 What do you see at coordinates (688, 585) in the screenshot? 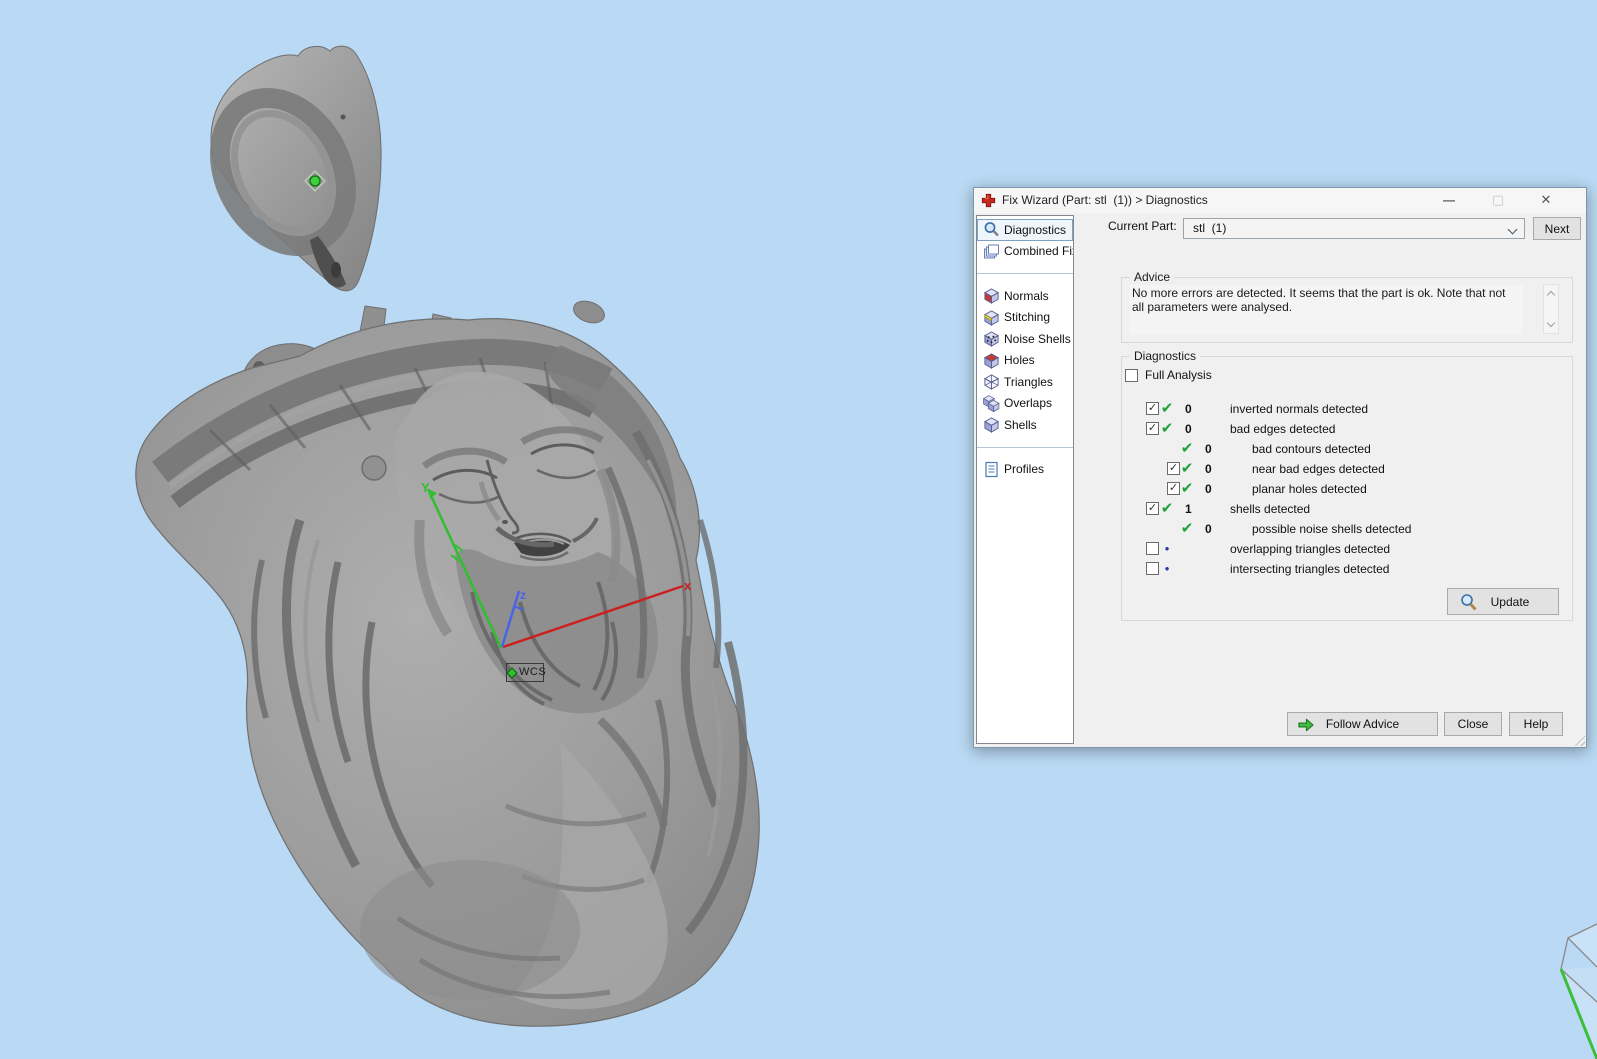
I see `axis-label-x: x` at bounding box center [688, 585].